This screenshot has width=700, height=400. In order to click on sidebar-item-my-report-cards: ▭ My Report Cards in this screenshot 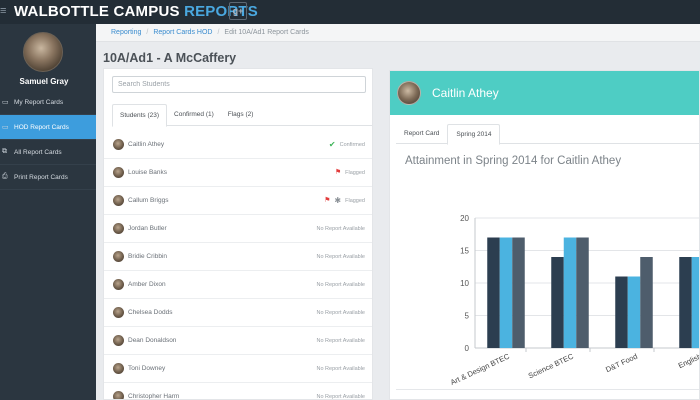, I will do `click(48, 102)`.